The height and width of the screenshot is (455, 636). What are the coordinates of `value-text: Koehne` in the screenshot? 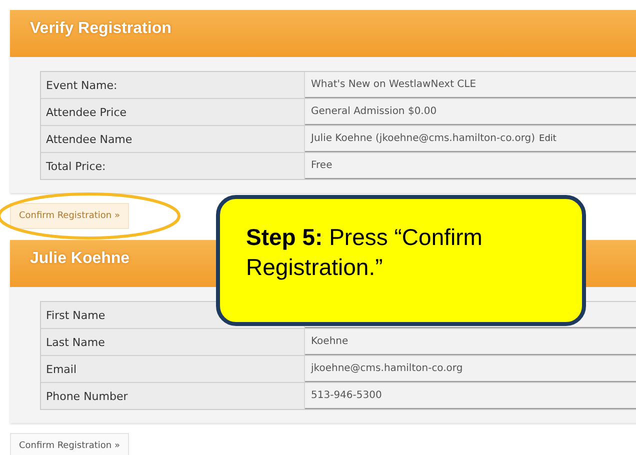 It's located at (329, 341).